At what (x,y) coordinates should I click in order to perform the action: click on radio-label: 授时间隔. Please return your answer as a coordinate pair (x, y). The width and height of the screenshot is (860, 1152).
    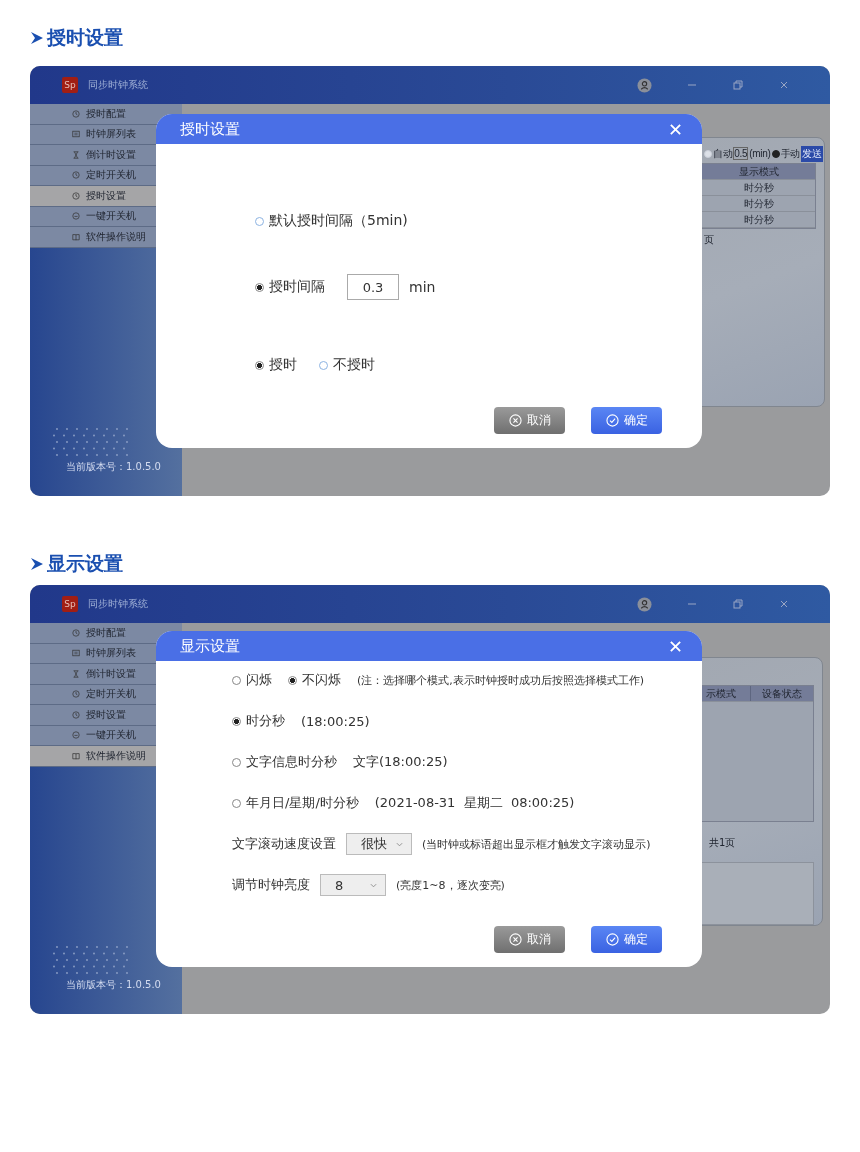
    Looking at the image, I should click on (297, 287).